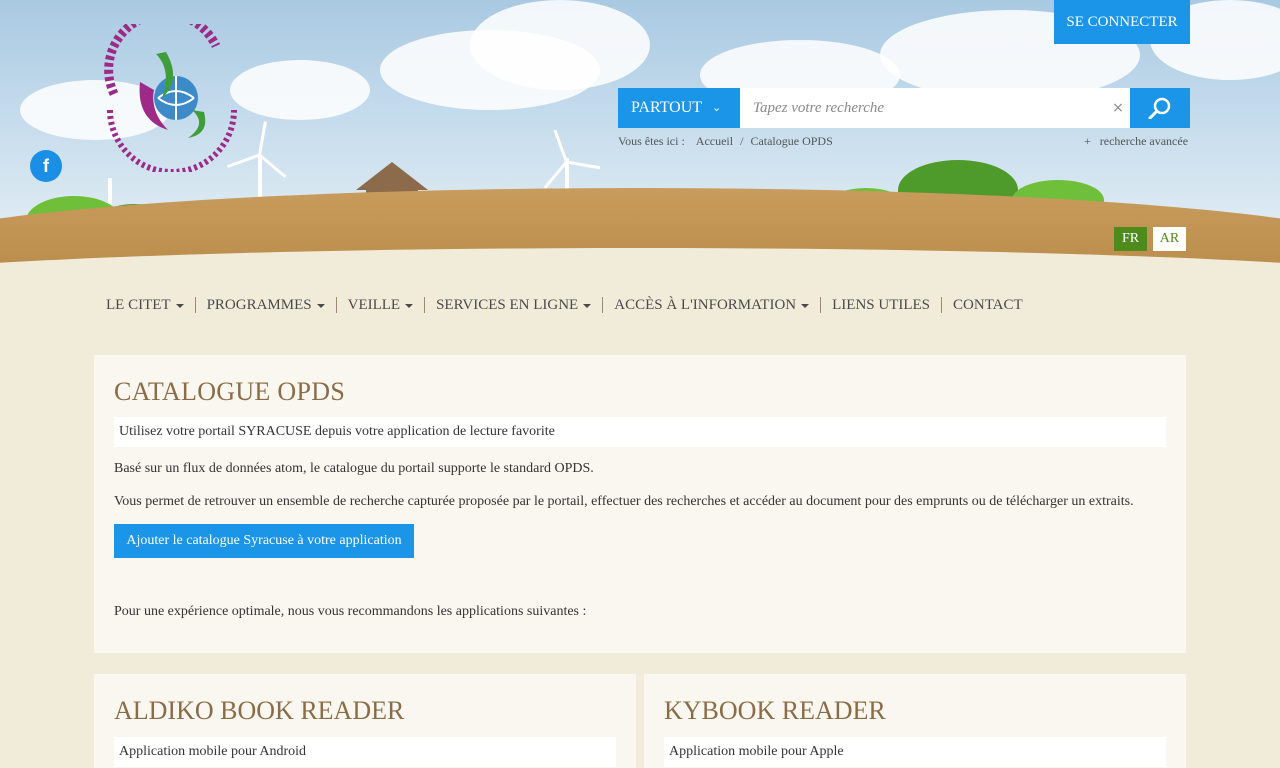 This screenshot has width=1280, height=768. I want to click on advanced-search-link: + recherche avancée, so click(1136, 141).